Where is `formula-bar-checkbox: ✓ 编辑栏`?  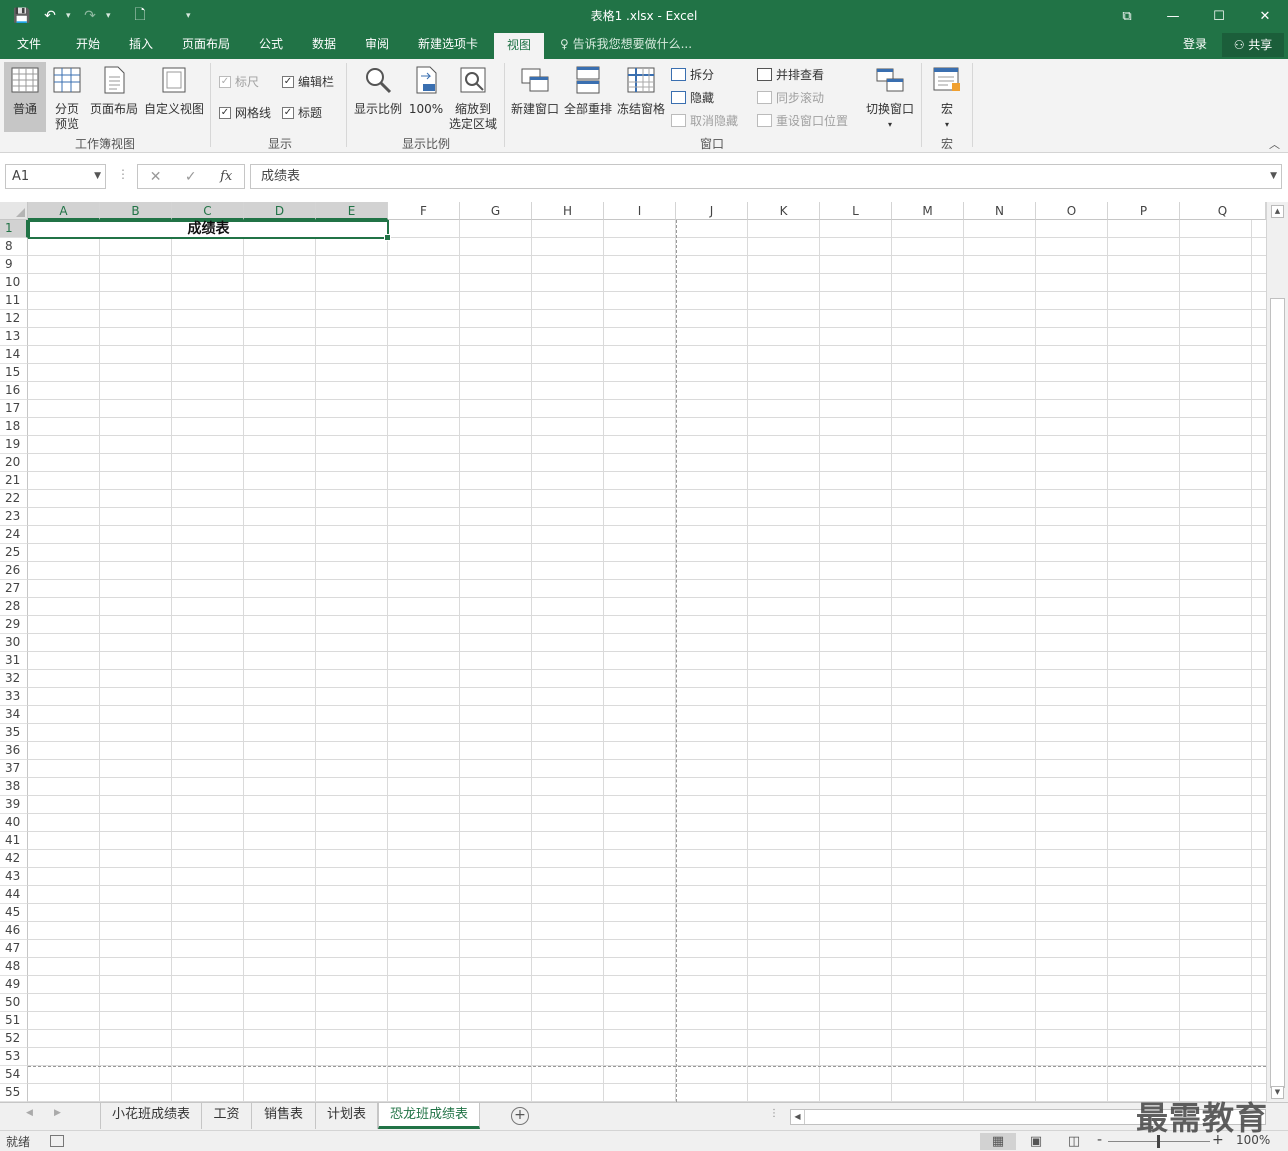 formula-bar-checkbox: ✓ 编辑栏 is located at coordinates (308, 81).